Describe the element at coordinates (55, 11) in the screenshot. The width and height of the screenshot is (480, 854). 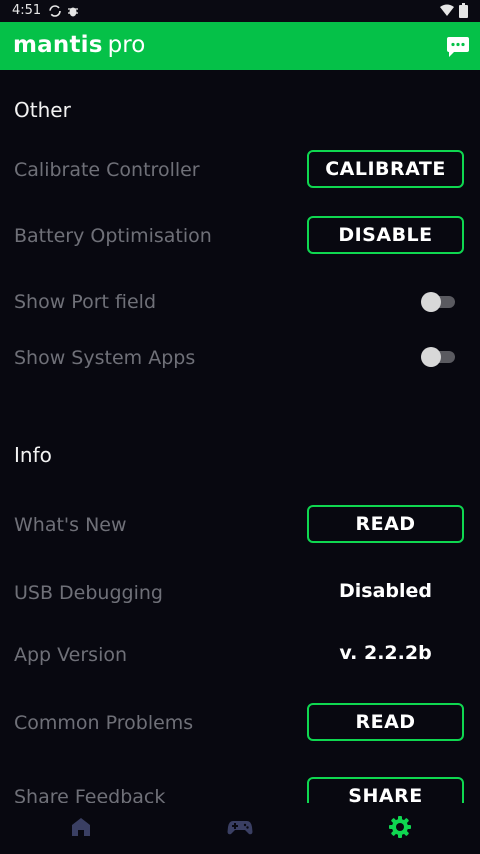
I see `sync-icon` at that location.